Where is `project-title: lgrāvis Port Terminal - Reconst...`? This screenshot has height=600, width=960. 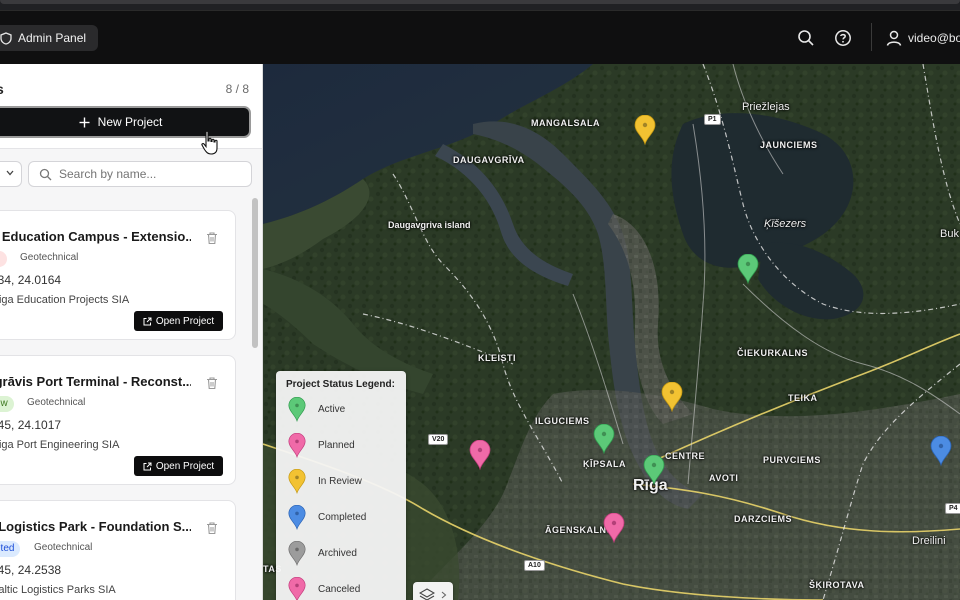
project-title: lgrāvis Port Terminal - Reconst... is located at coordinates (95, 381).